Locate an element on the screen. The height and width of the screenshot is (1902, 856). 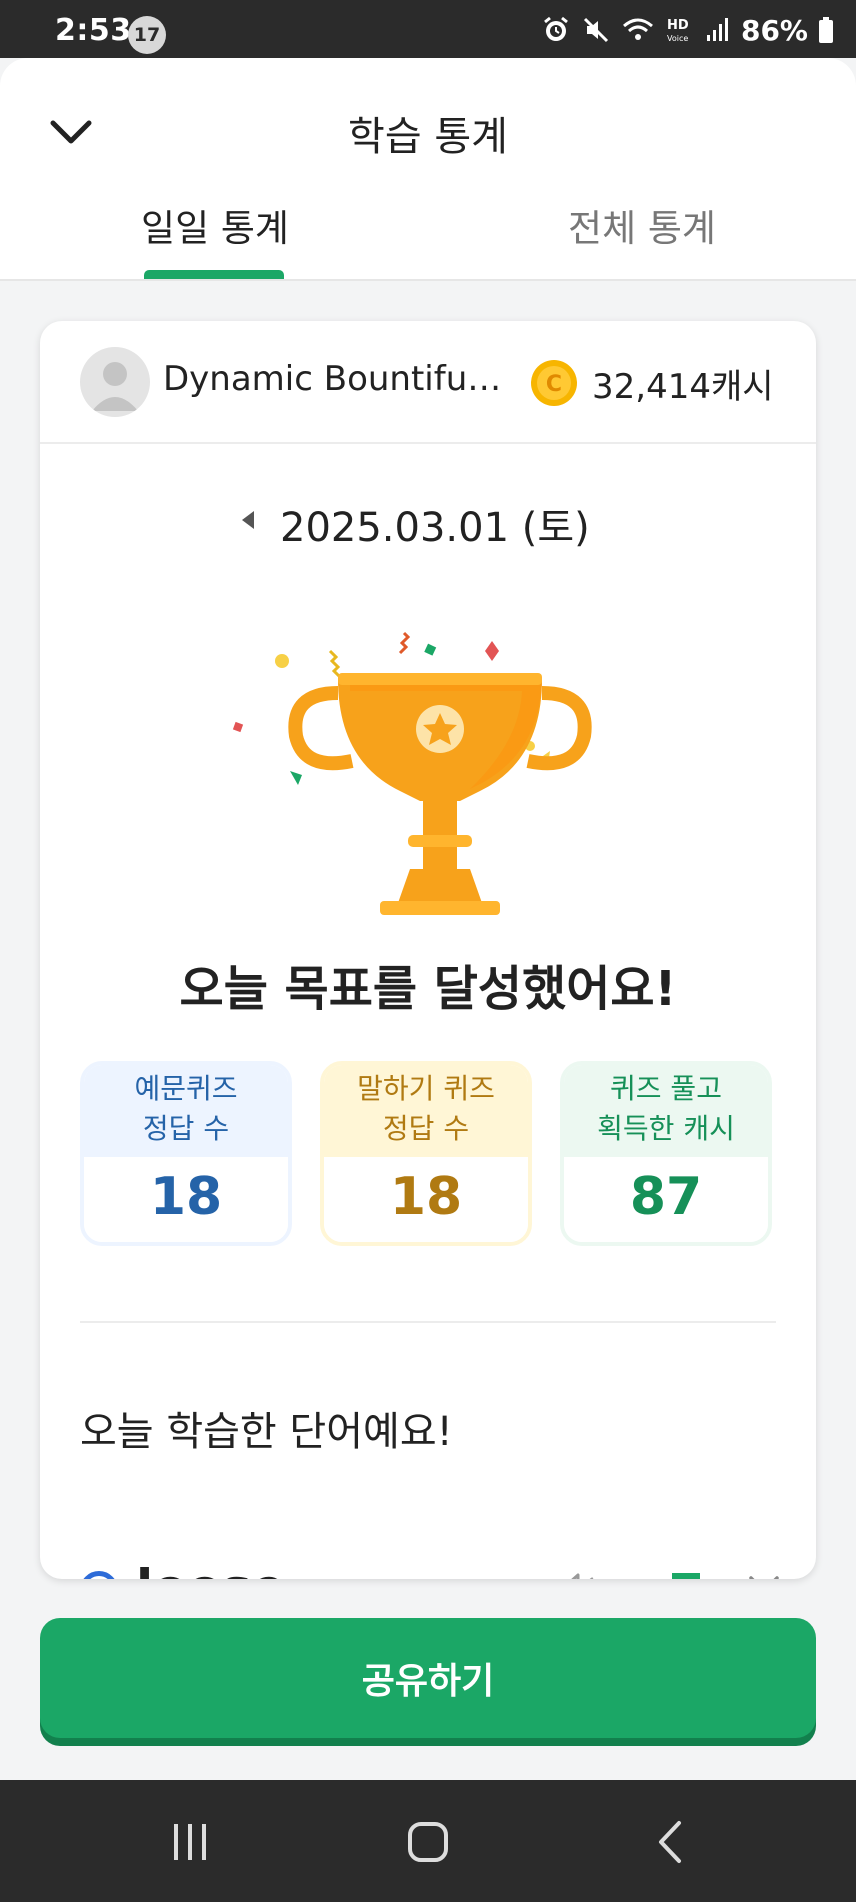
stat-value: 87 is located at coordinates (666, 1199).